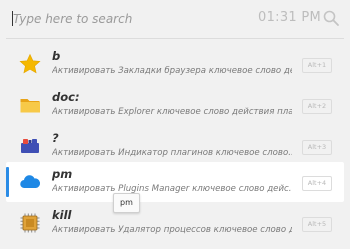  What do you see at coordinates (62, 215) in the screenshot?
I see `result-title: kill` at bounding box center [62, 215].